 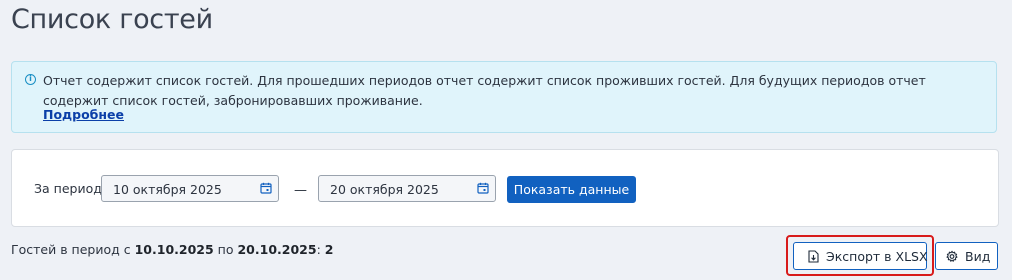 I want to click on summary-date-from: 10.10.2025, so click(x=174, y=249).